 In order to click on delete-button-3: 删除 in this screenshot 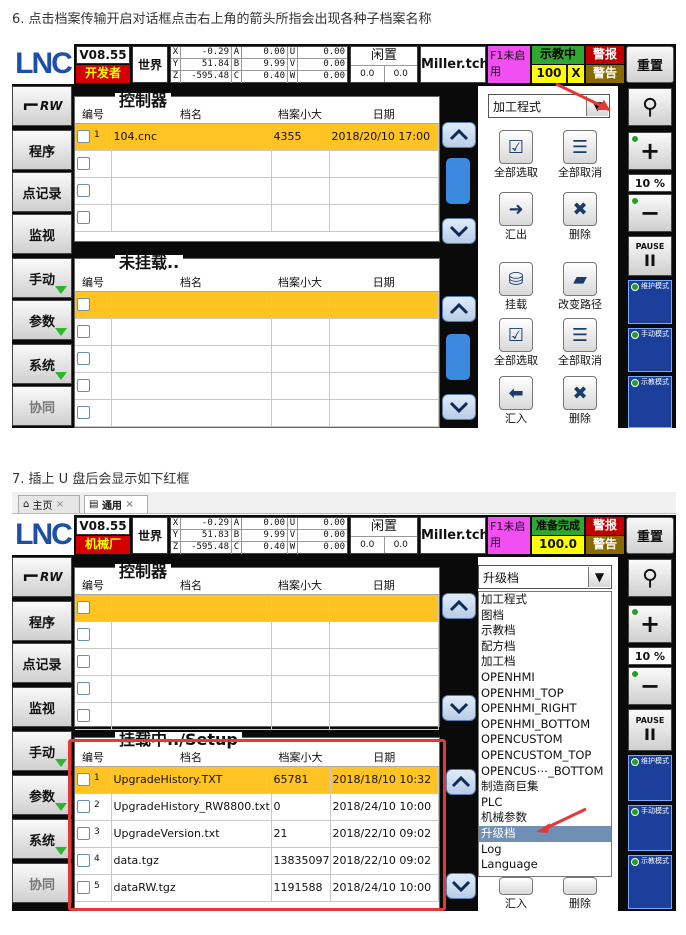, I will do `click(580, 894)`.